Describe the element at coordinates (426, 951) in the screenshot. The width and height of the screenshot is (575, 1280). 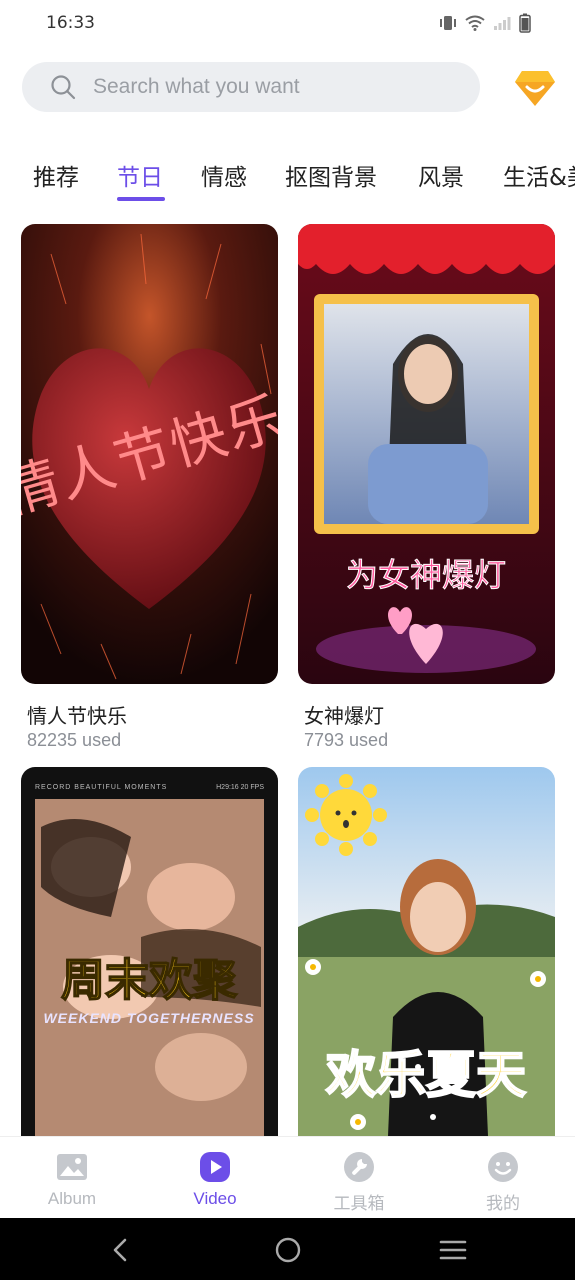
I see `template-thumbnail: 欢乐夏天` at that location.